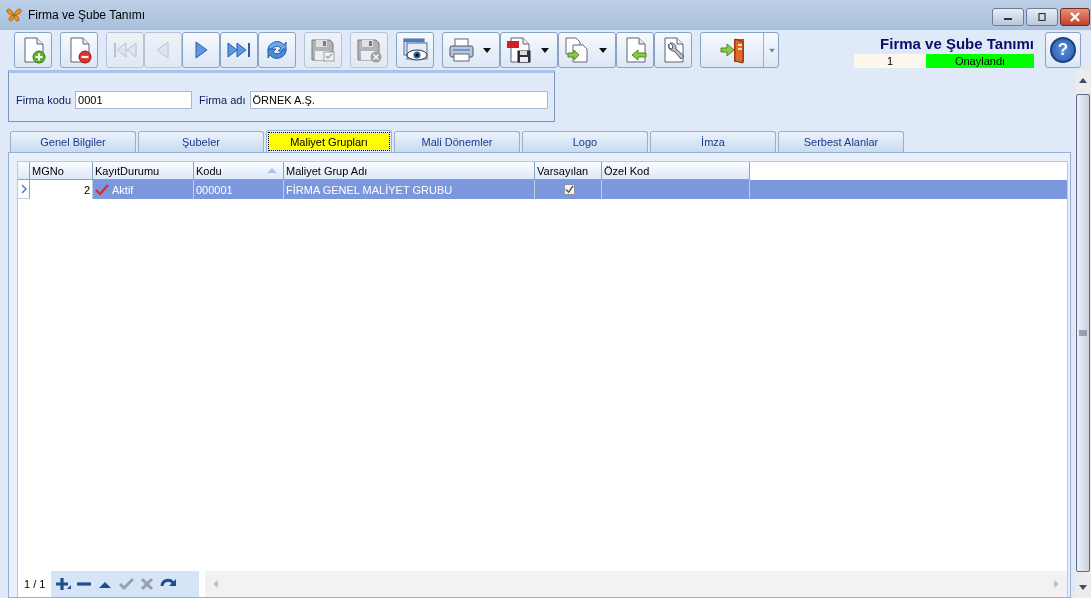 Image resolution: width=1091 pixels, height=598 pixels. Describe the element at coordinates (123, 189) in the screenshot. I see `table-cell: Aktif` at that location.